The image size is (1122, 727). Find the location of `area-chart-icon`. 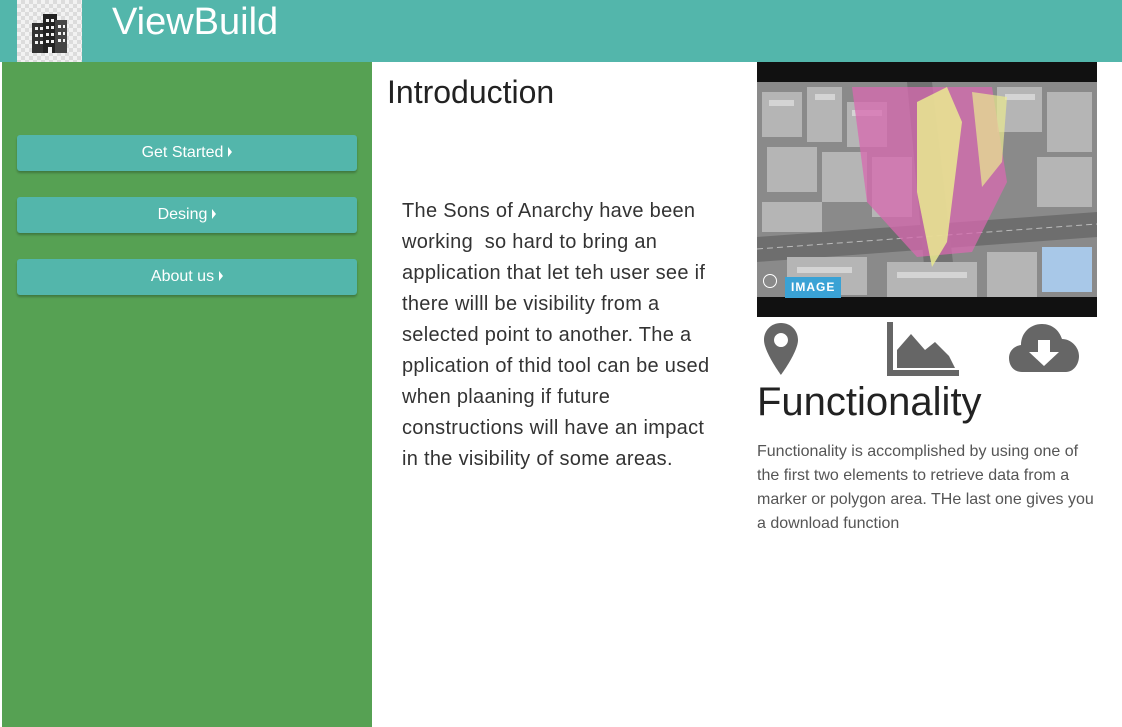

area-chart-icon is located at coordinates (923, 349).